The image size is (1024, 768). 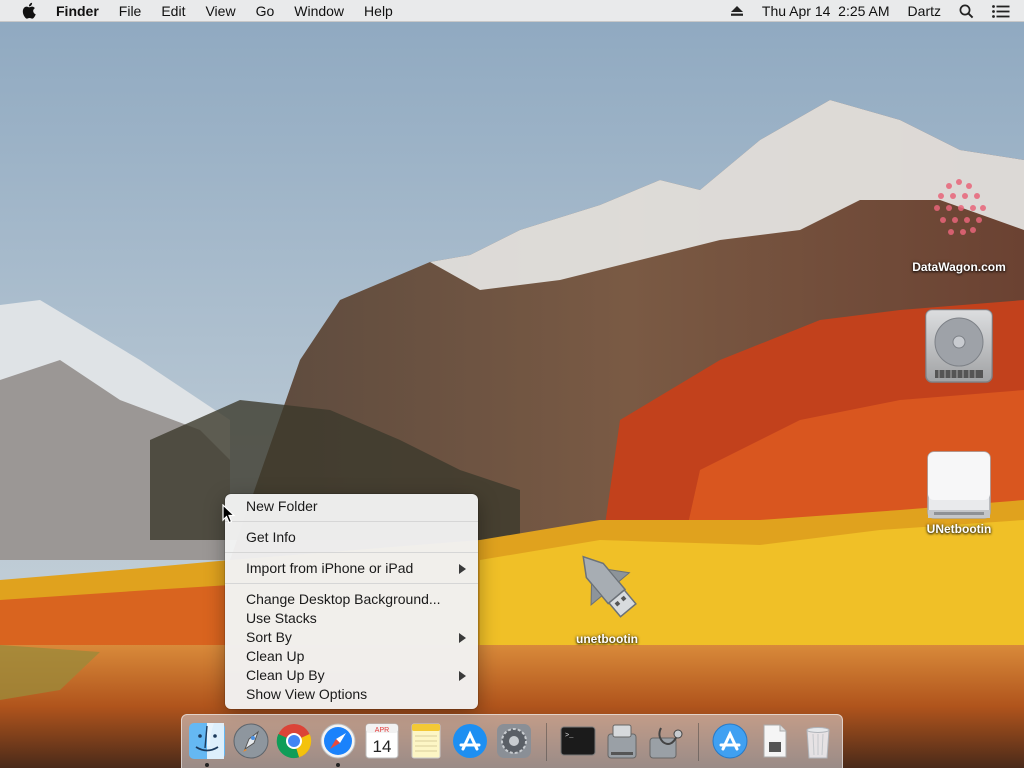 I want to click on menu-item-label: New Folder, so click(x=282, y=506).